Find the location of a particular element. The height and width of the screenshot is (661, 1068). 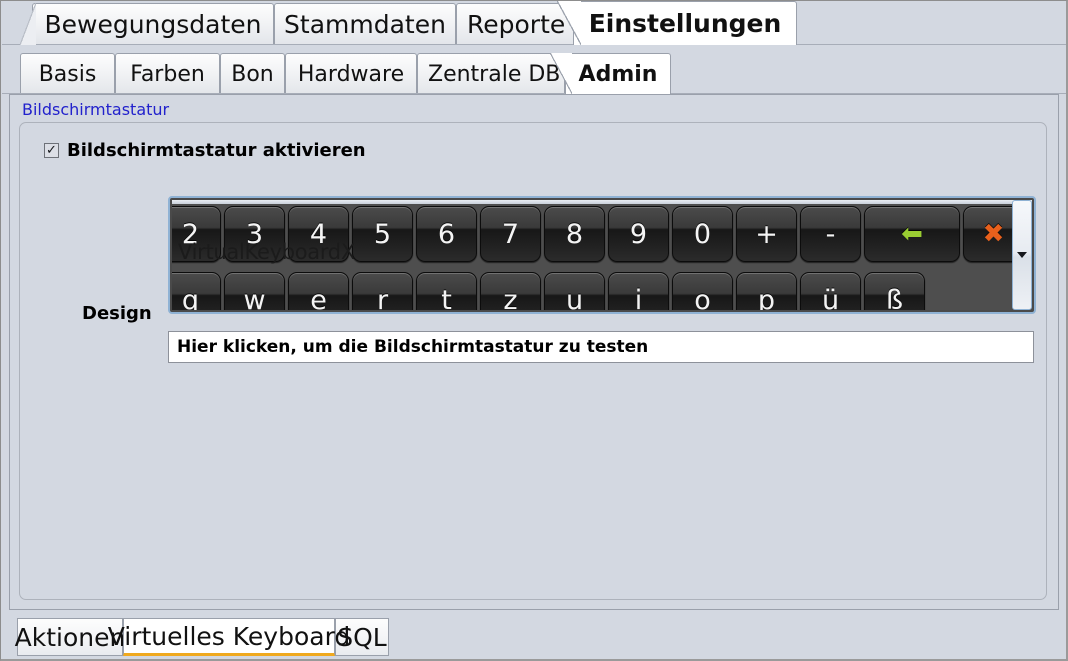

key-z-label: z is located at coordinates (510, 297).